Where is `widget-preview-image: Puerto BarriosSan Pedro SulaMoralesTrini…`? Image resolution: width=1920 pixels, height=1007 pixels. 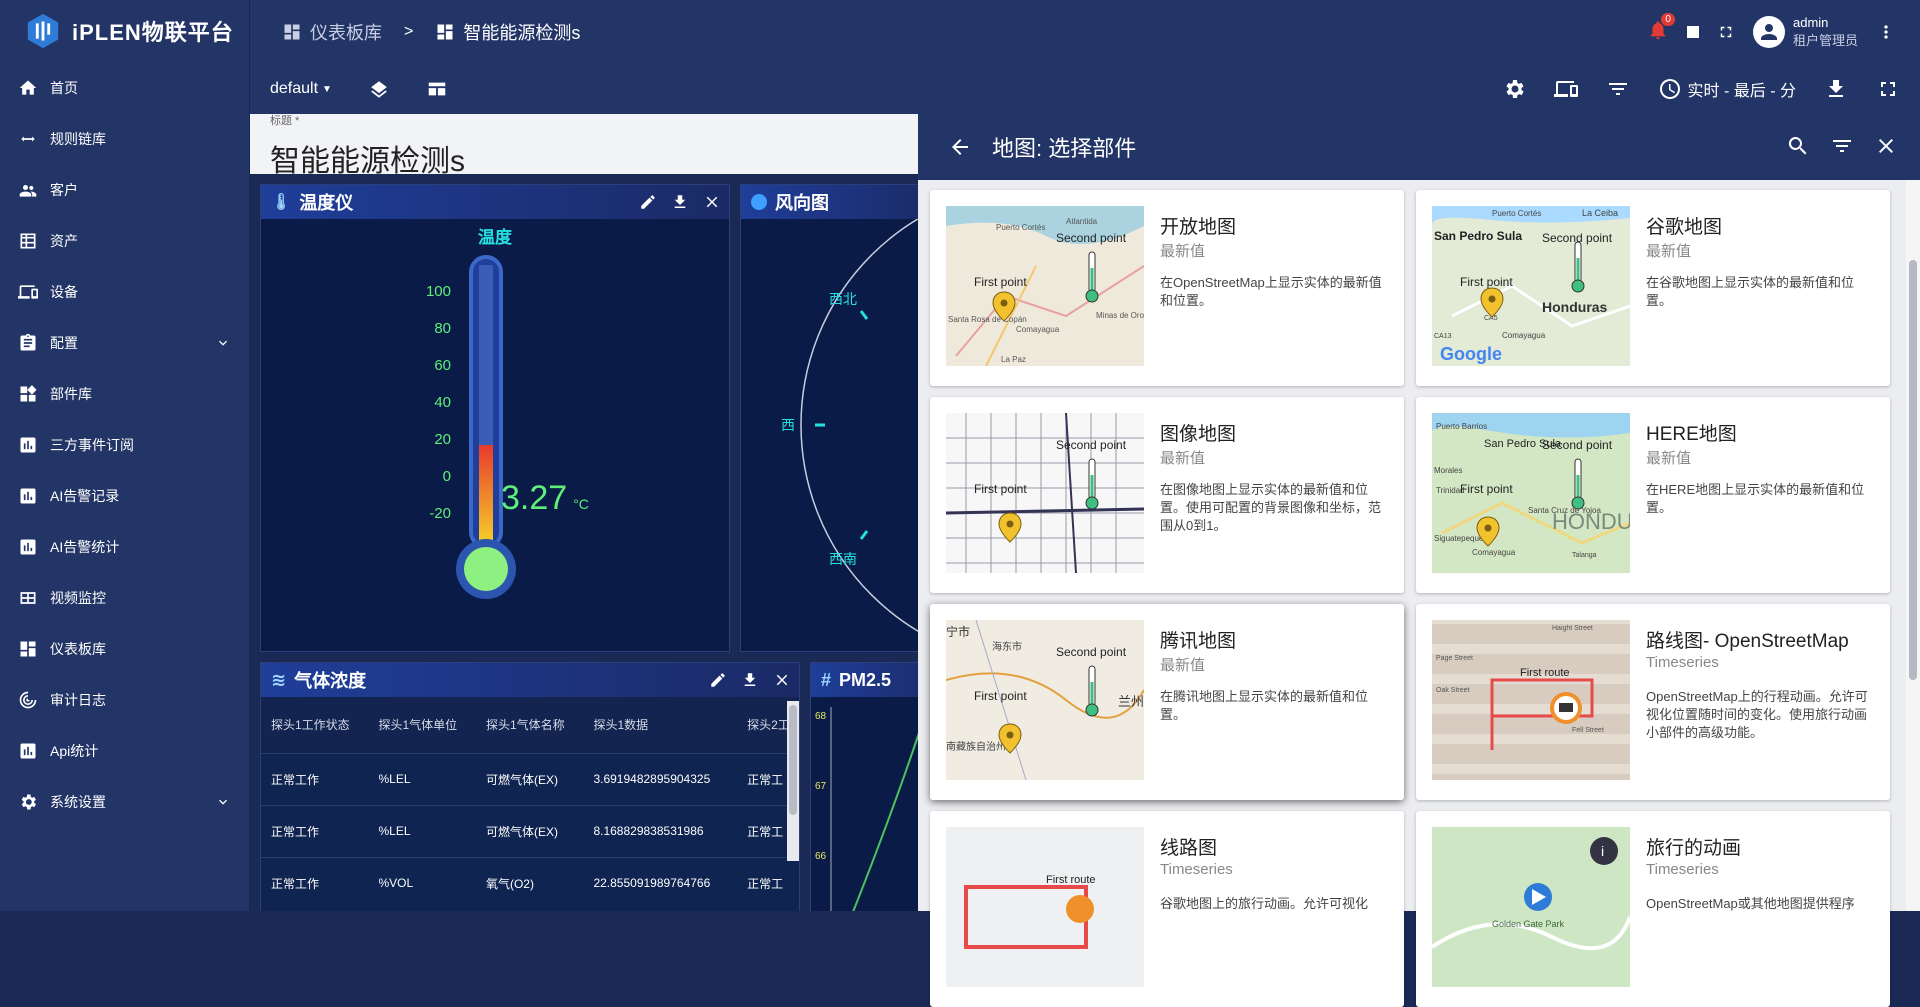
widget-preview-image: Puerto BarriosSan Pedro SulaMoralesTrini… is located at coordinates (1531, 493).